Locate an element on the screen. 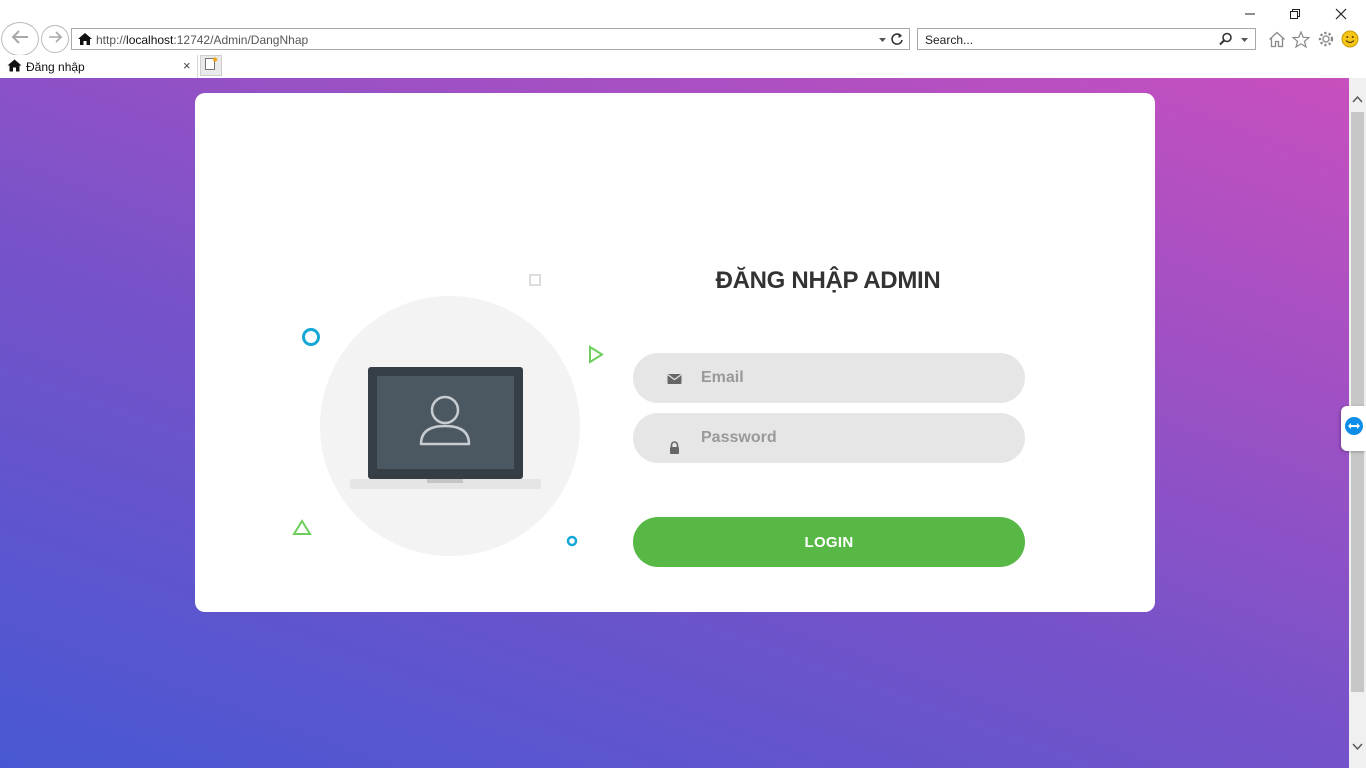  deco-square-icon is located at coordinates (535, 280).